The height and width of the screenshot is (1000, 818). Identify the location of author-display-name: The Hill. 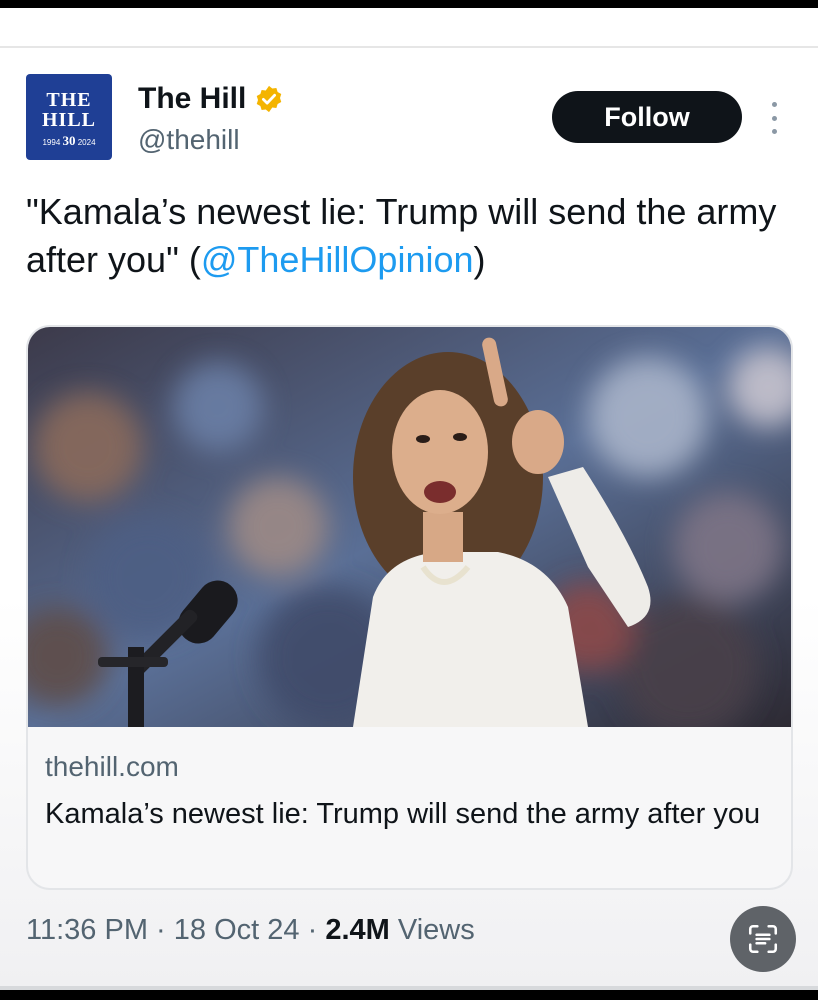
(192, 99).